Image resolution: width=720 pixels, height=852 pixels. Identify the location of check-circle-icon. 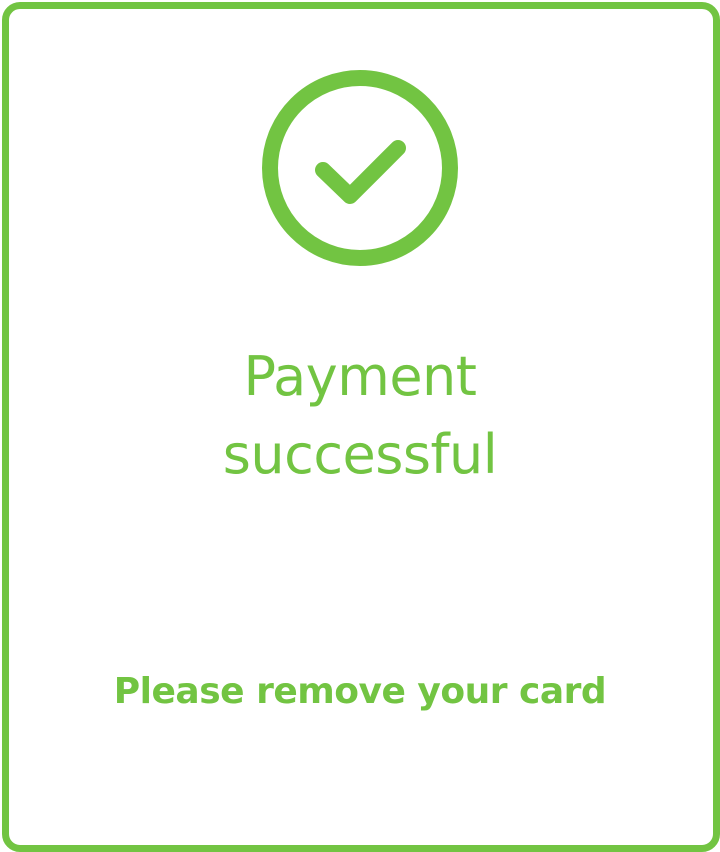
(360, 168).